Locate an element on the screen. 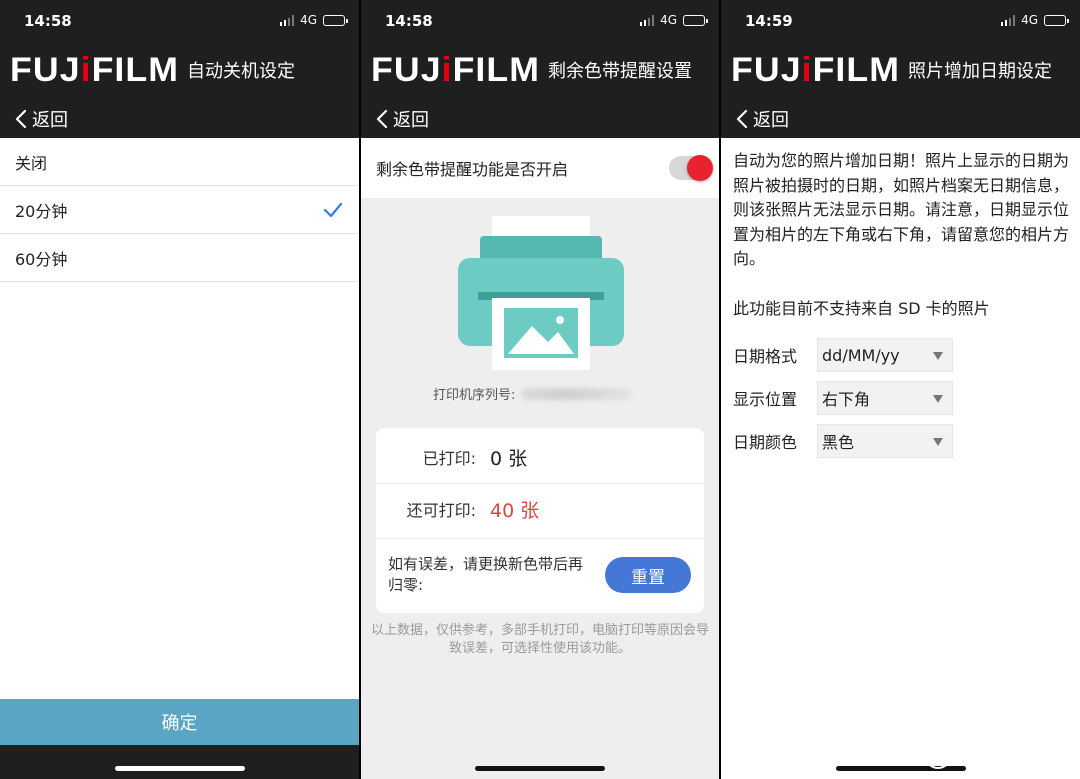  reminder-toggle-switch is located at coordinates (691, 168).